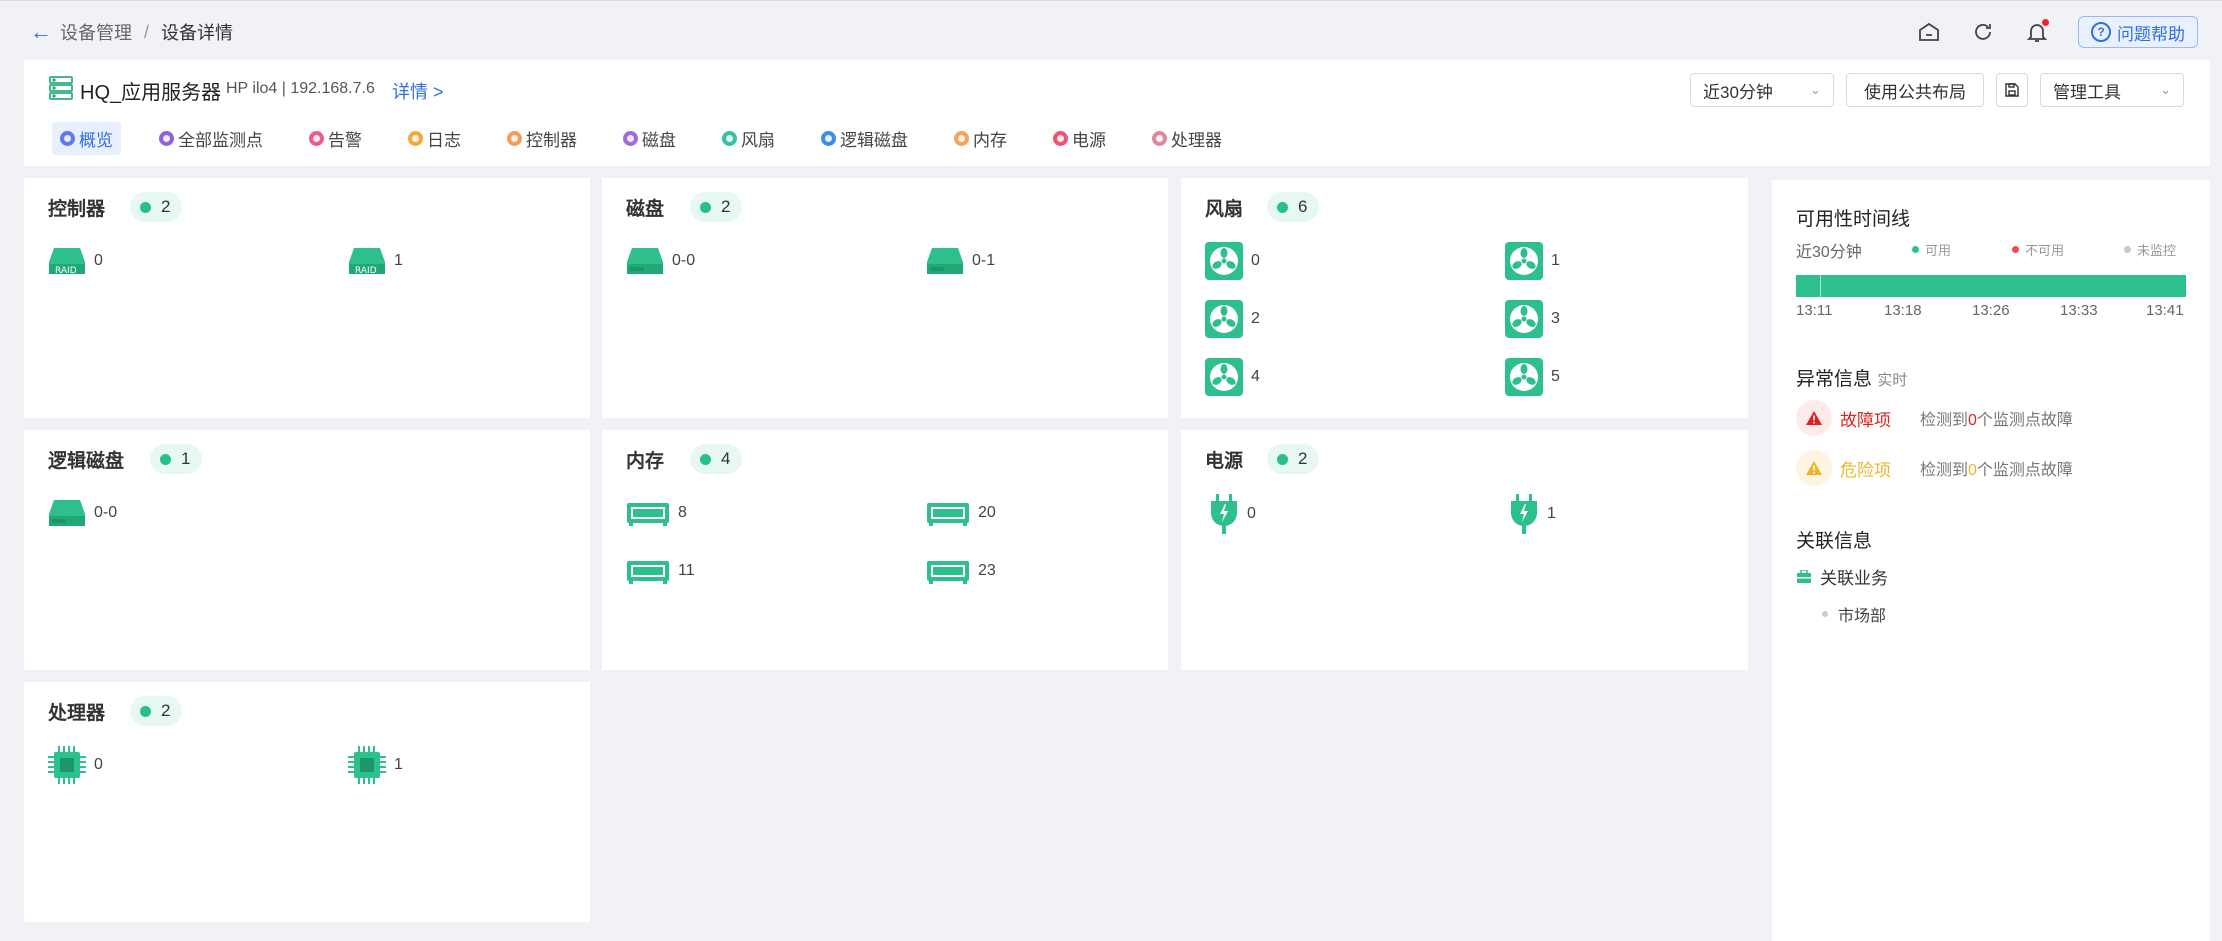  I want to click on fan-item: 2, so click(1232, 319).